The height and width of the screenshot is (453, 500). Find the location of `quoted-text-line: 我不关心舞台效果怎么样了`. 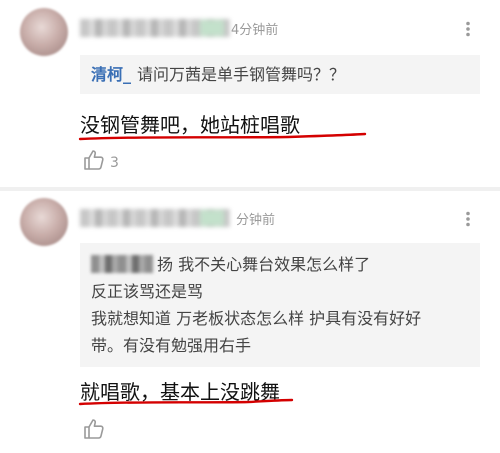

quoted-text-line: 我不关心舞台效果怎么样了 is located at coordinates (274, 264).